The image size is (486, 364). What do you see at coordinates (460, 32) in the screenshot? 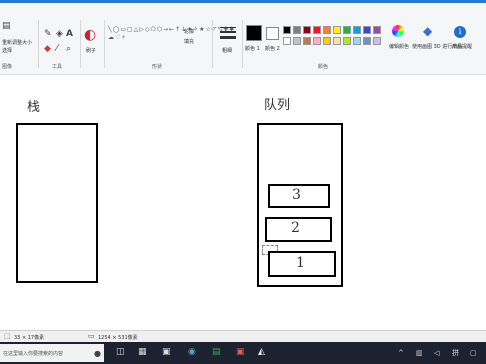
I see `info-icon: i` at bounding box center [460, 32].